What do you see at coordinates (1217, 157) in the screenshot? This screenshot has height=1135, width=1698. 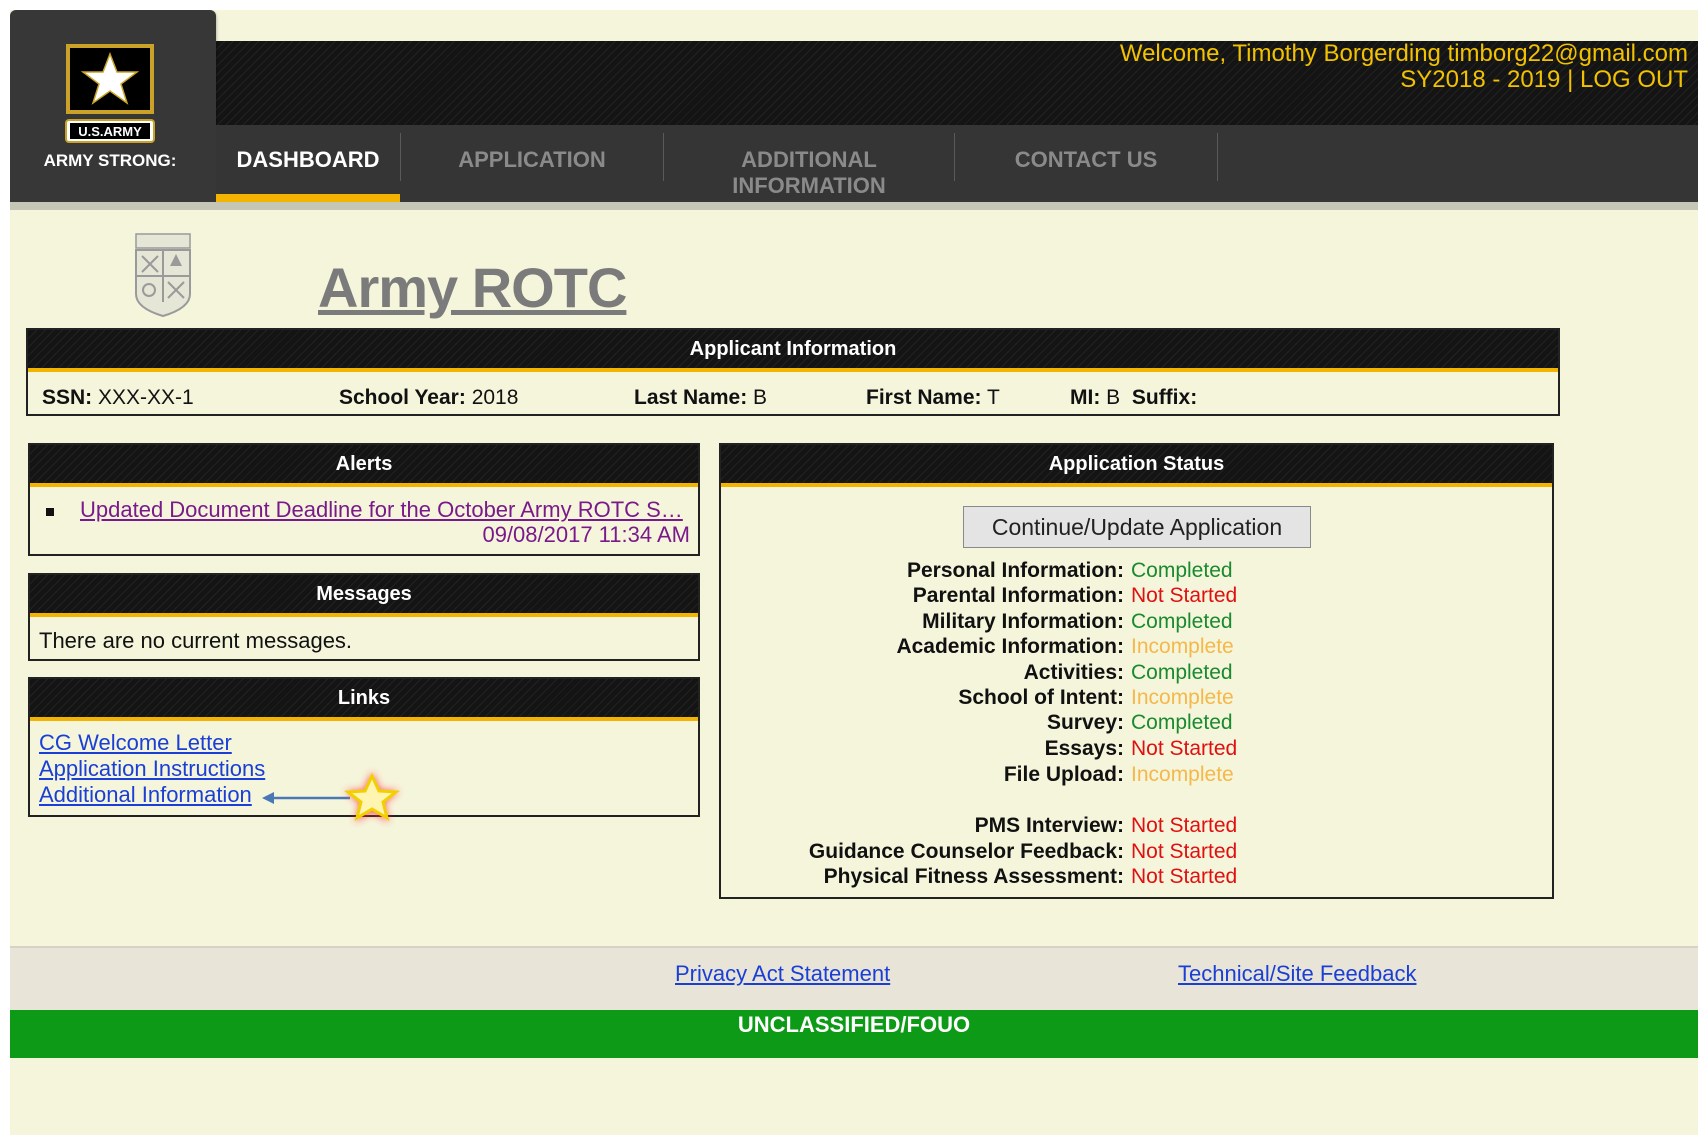 I see `nav-divider` at bounding box center [1217, 157].